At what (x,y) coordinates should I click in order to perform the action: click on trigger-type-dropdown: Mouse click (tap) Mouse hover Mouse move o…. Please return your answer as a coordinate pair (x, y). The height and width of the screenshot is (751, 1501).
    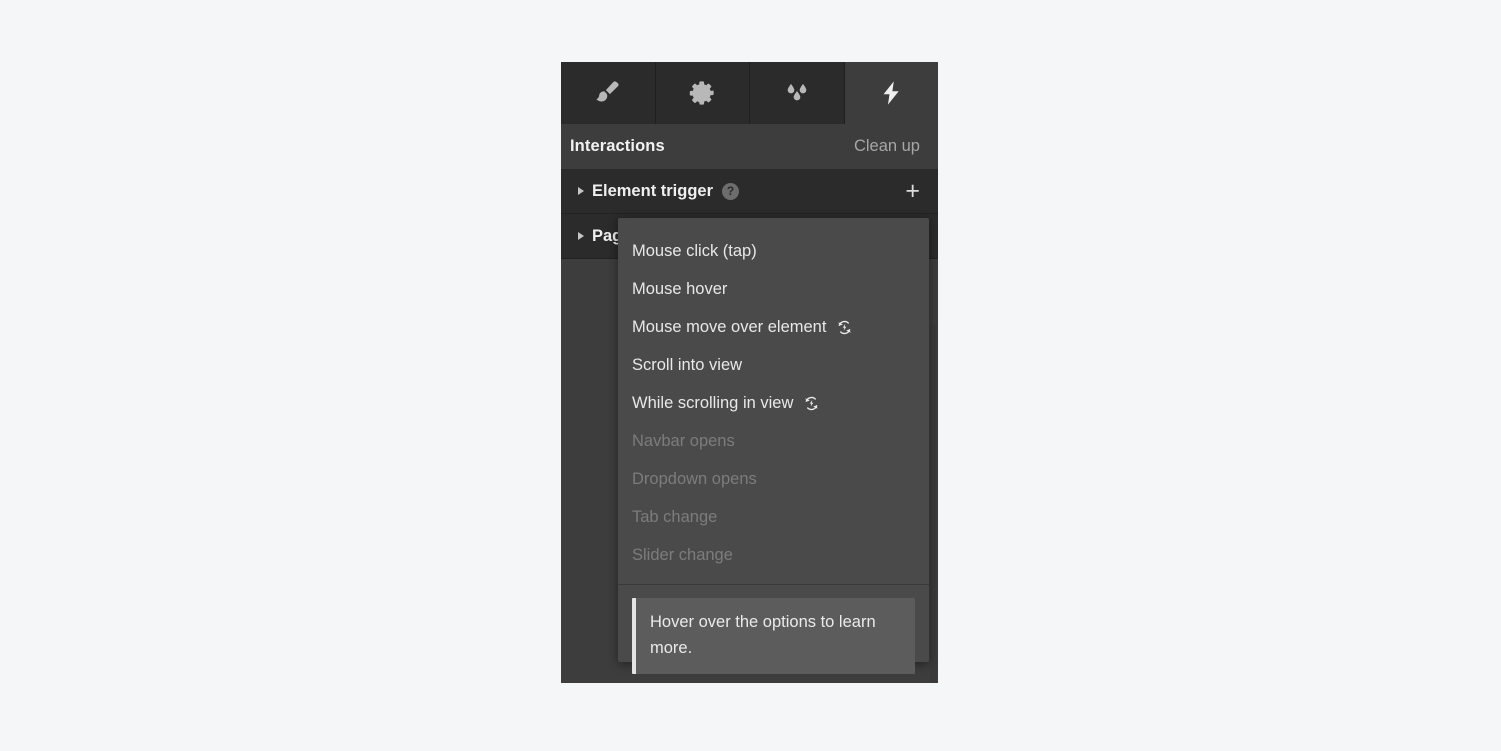
    Looking at the image, I should click on (773, 446).